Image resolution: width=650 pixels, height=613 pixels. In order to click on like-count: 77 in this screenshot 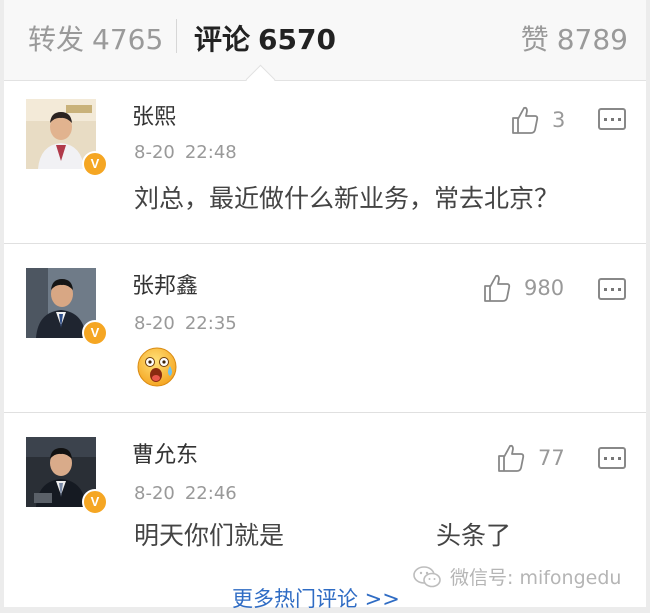, I will do `click(551, 458)`.